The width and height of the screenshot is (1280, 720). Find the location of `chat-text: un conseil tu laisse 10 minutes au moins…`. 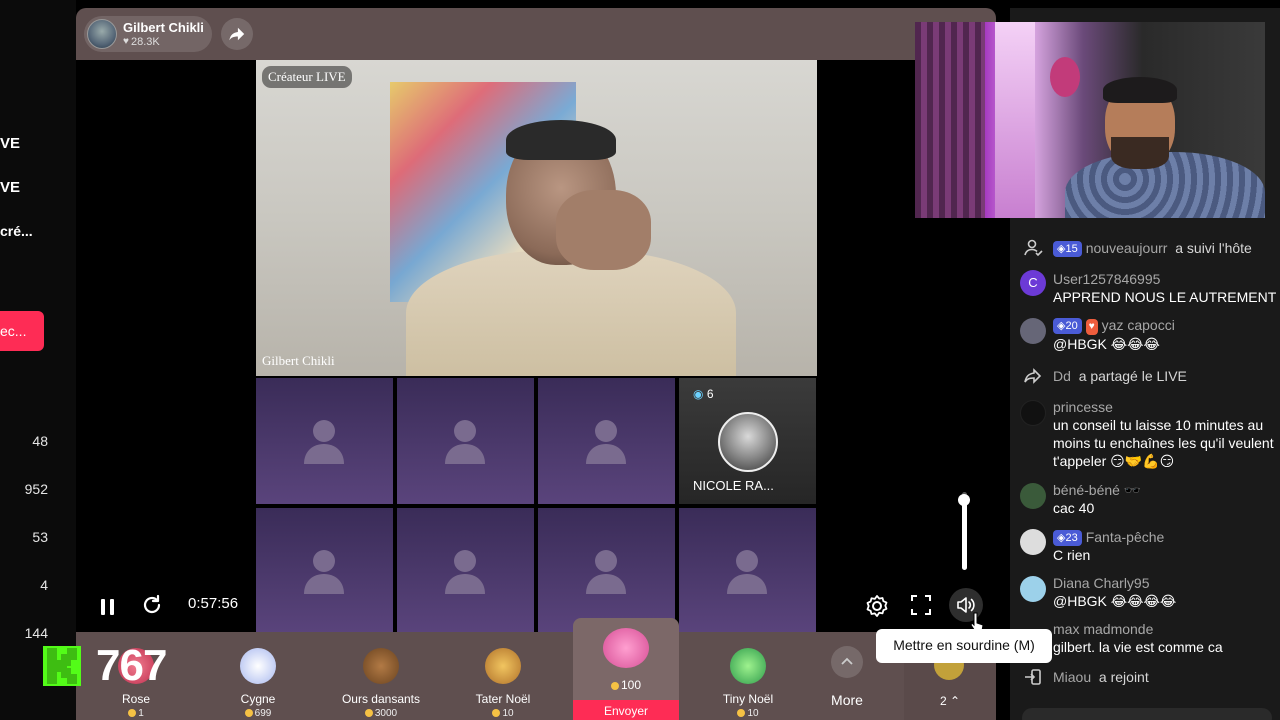

chat-text: un conseil tu laisse 10 minutes au moins… is located at coordinates (1163, 443).